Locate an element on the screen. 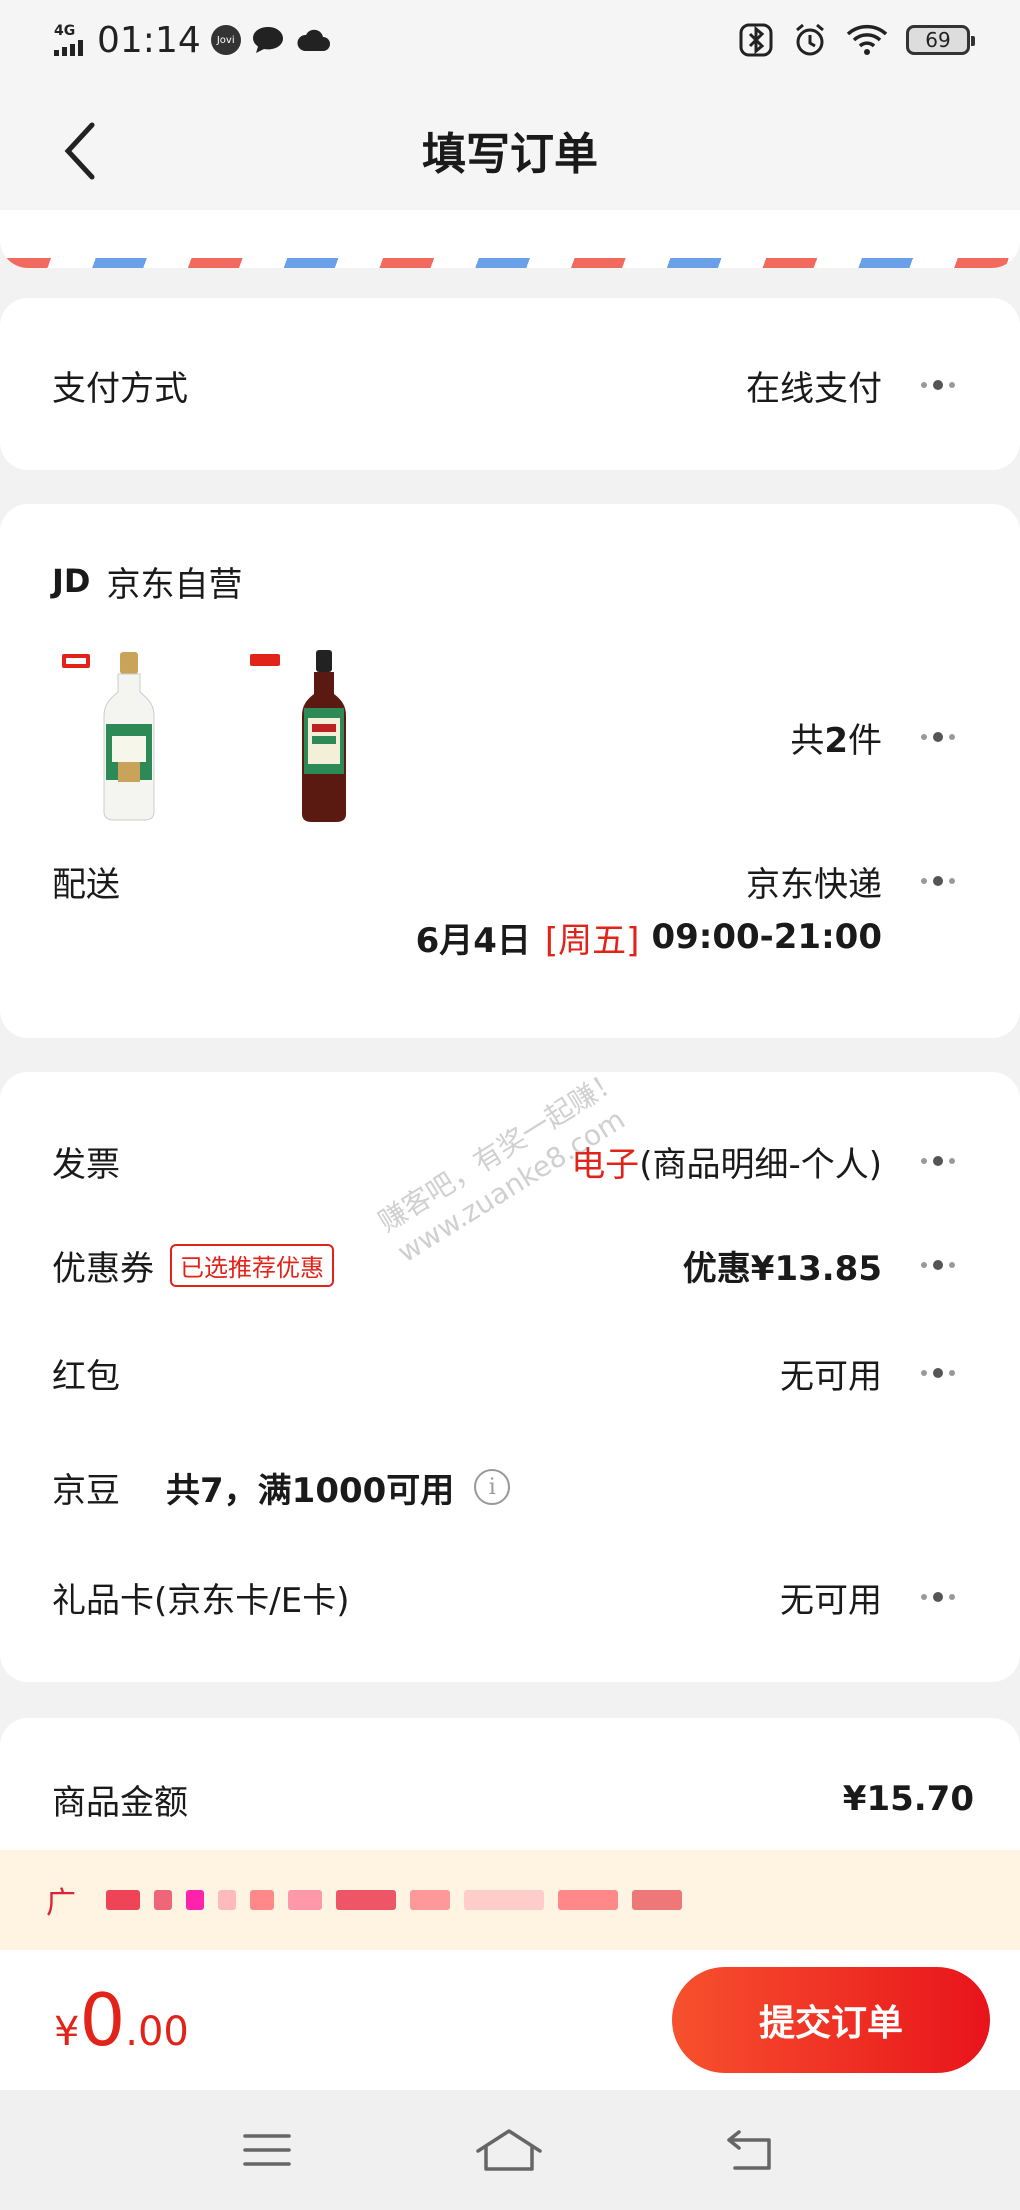  payment-label: 支付方式 is located at coordinates (120, 388).